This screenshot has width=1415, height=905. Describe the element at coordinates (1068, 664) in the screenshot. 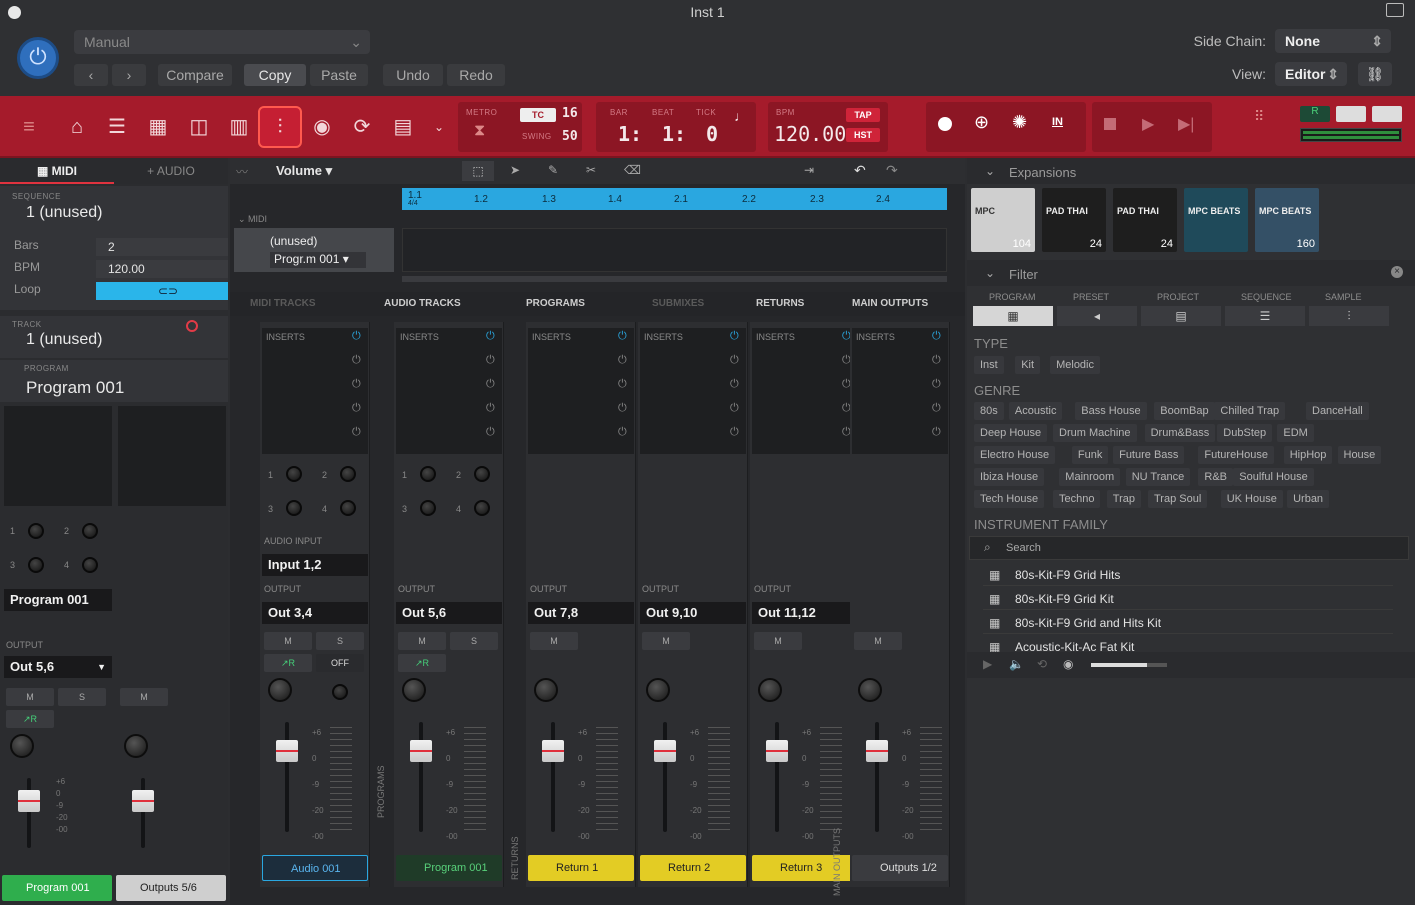

I see `preview-mode-icon: ◉` at that location.